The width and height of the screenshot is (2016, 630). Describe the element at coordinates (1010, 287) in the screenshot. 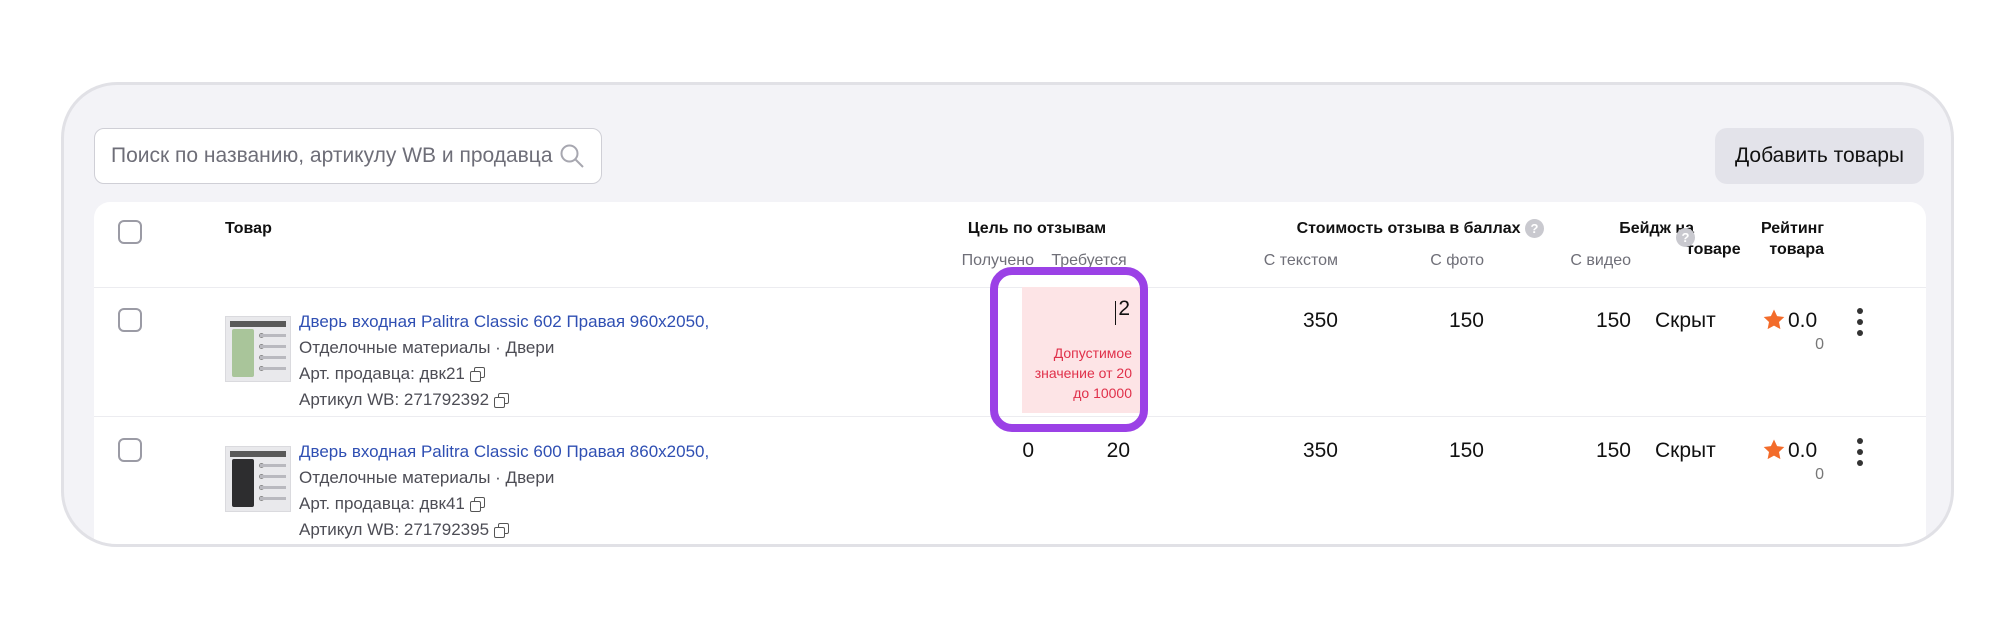

I see `header-divider` at that location.